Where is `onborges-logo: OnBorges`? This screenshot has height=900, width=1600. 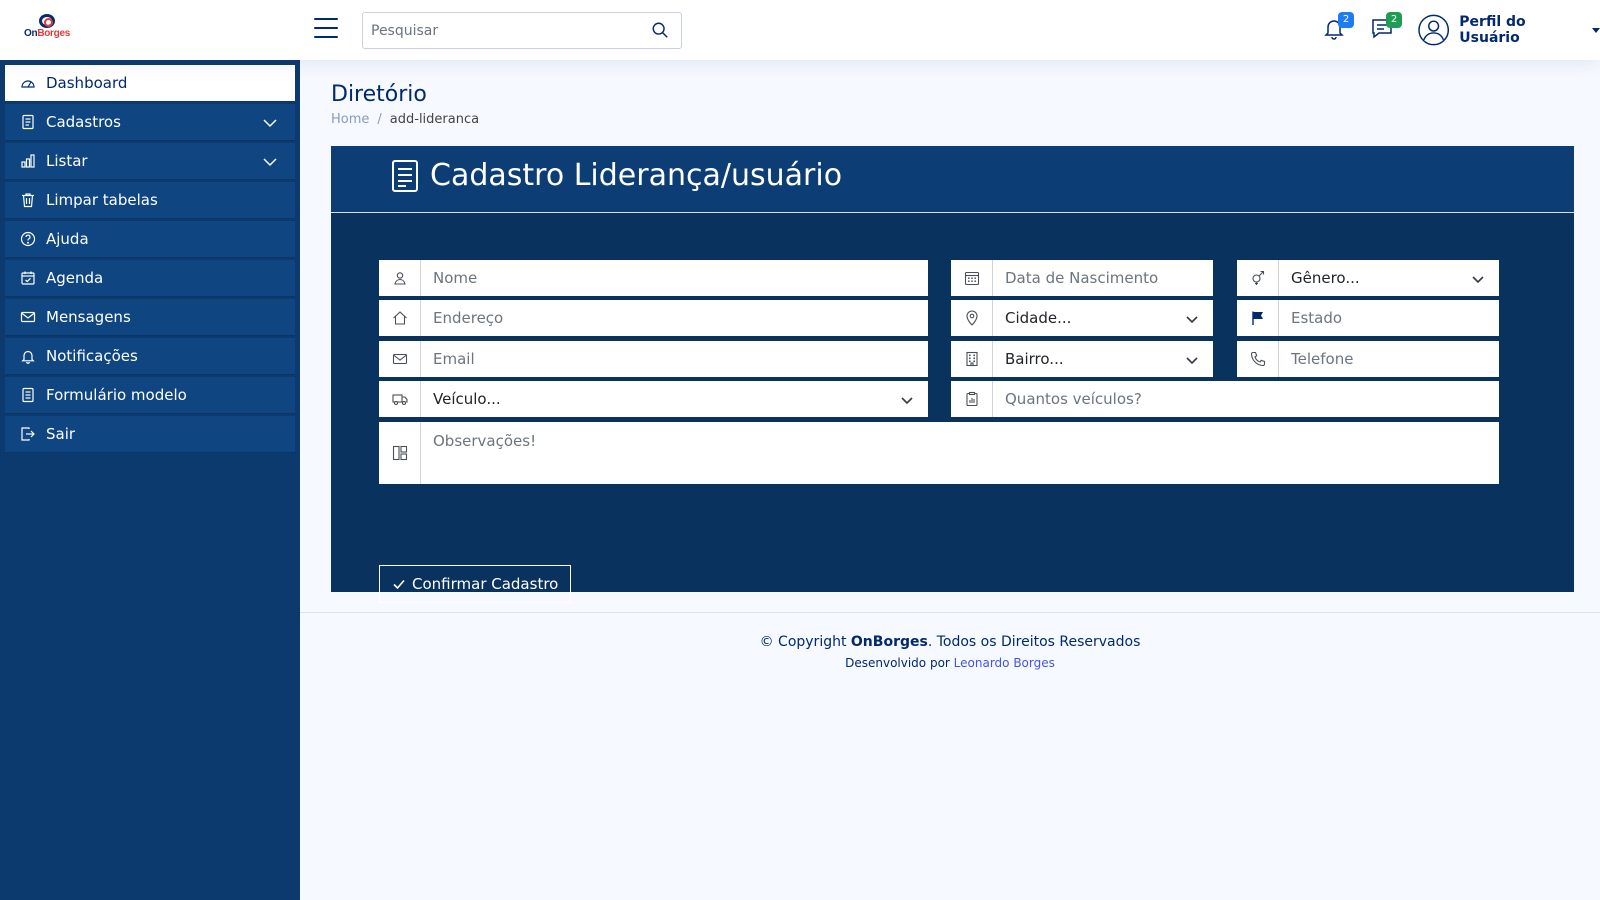 onborges-logo: OnBorges is located at coordinates (47, 29).